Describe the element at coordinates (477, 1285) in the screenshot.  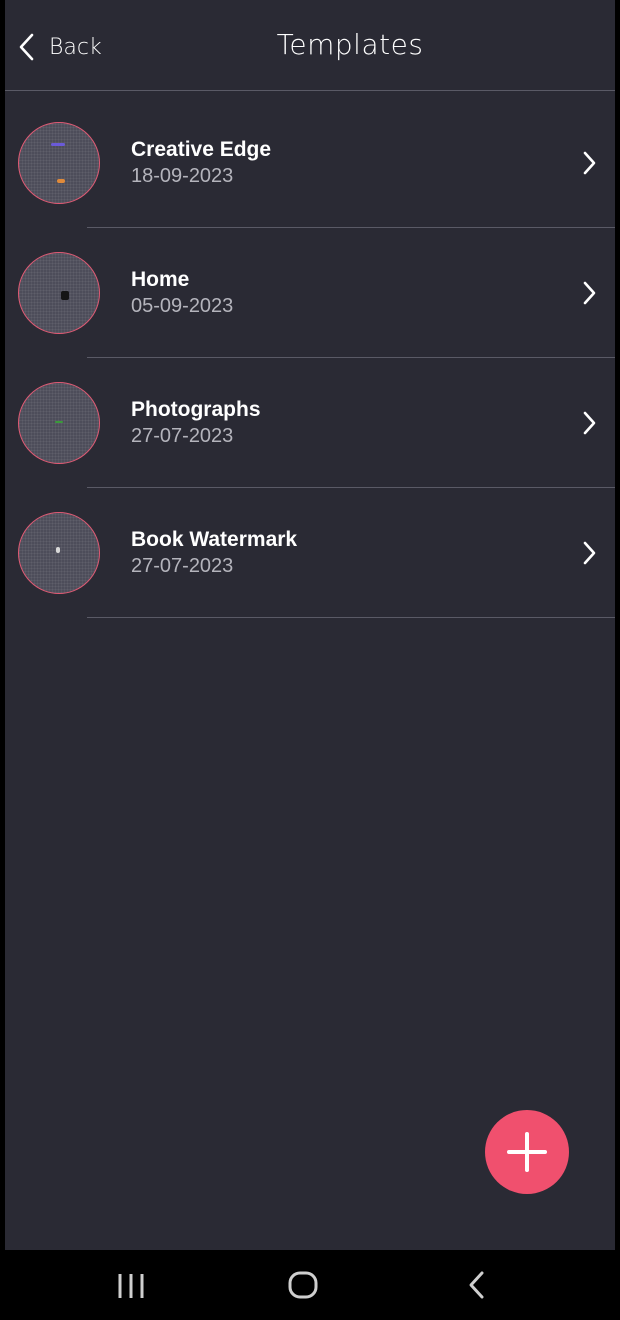
I see `back-icon` at that location.